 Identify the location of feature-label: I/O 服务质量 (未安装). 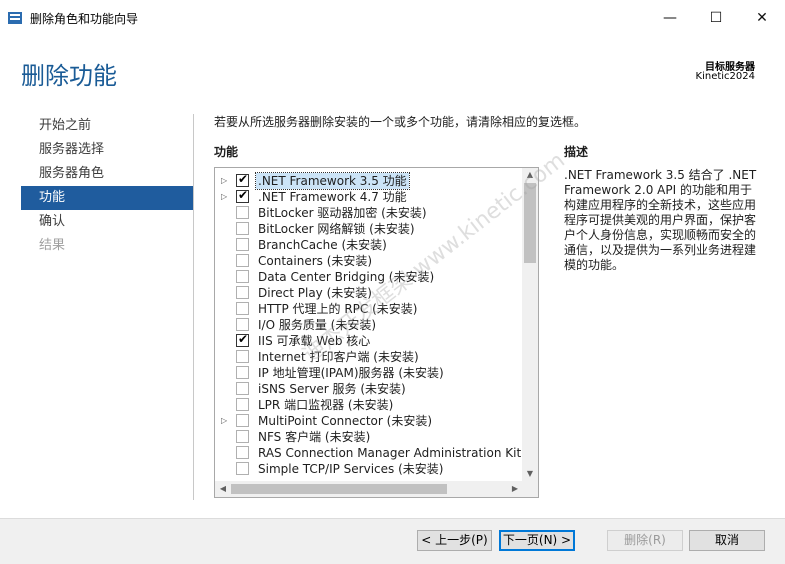
(317, 325).